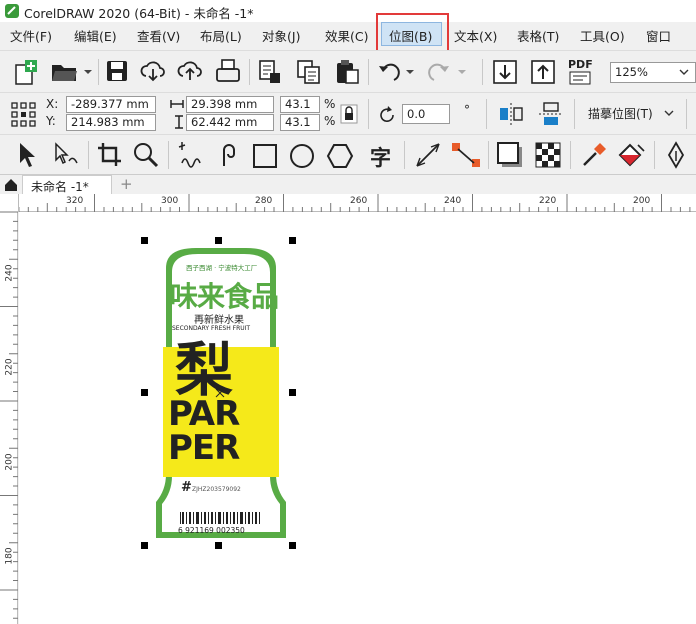  Describe the element at coordinates (380, 157) in the screenshot. I see `text-tool-icon: 字` at that location.